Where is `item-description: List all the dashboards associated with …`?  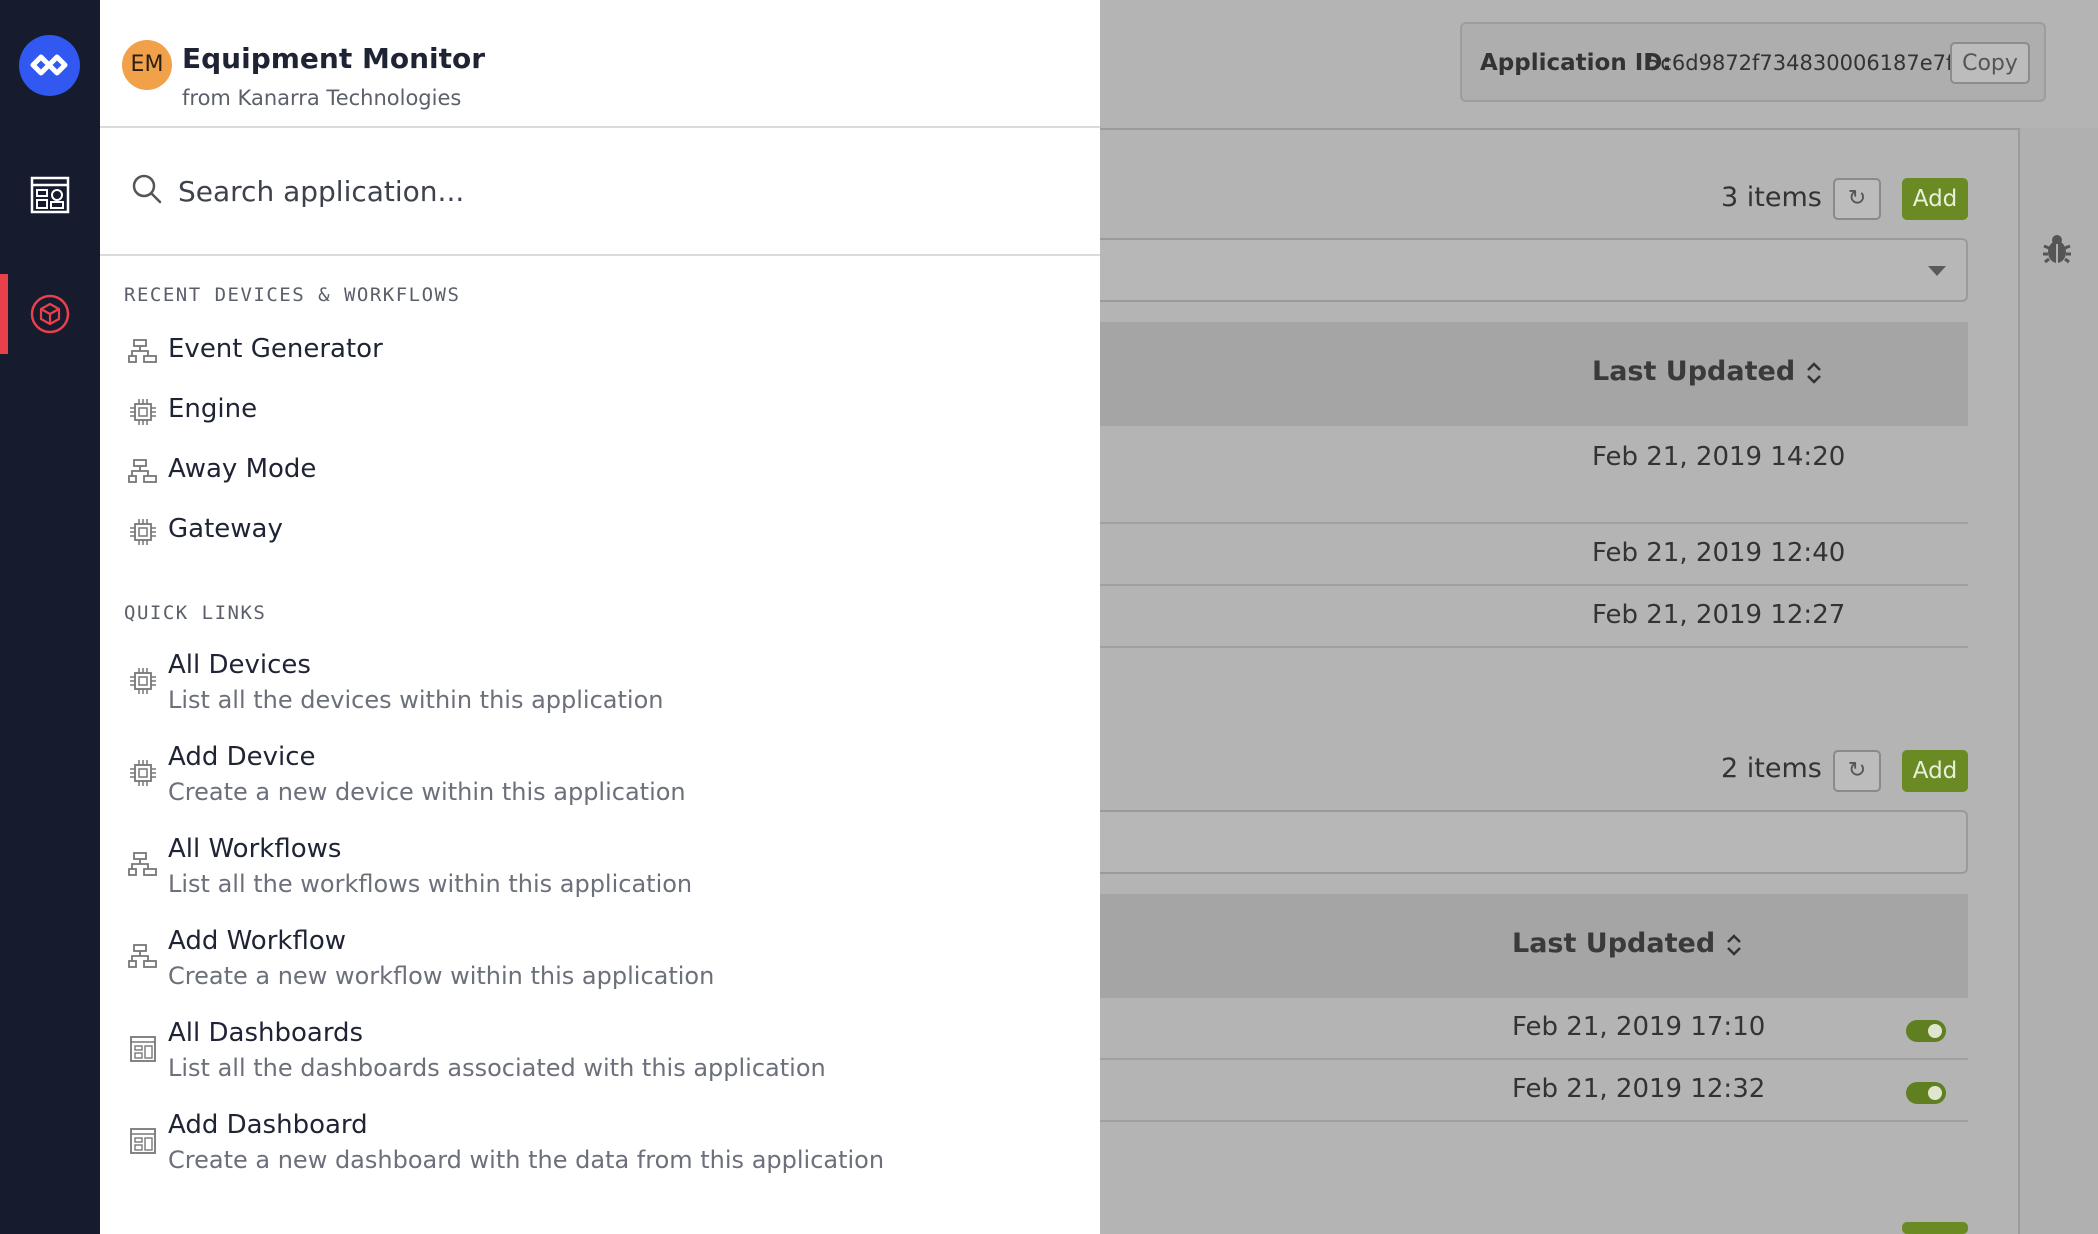
item-description: List all the dashboards associated with … is located at coordinates (497, 1068).